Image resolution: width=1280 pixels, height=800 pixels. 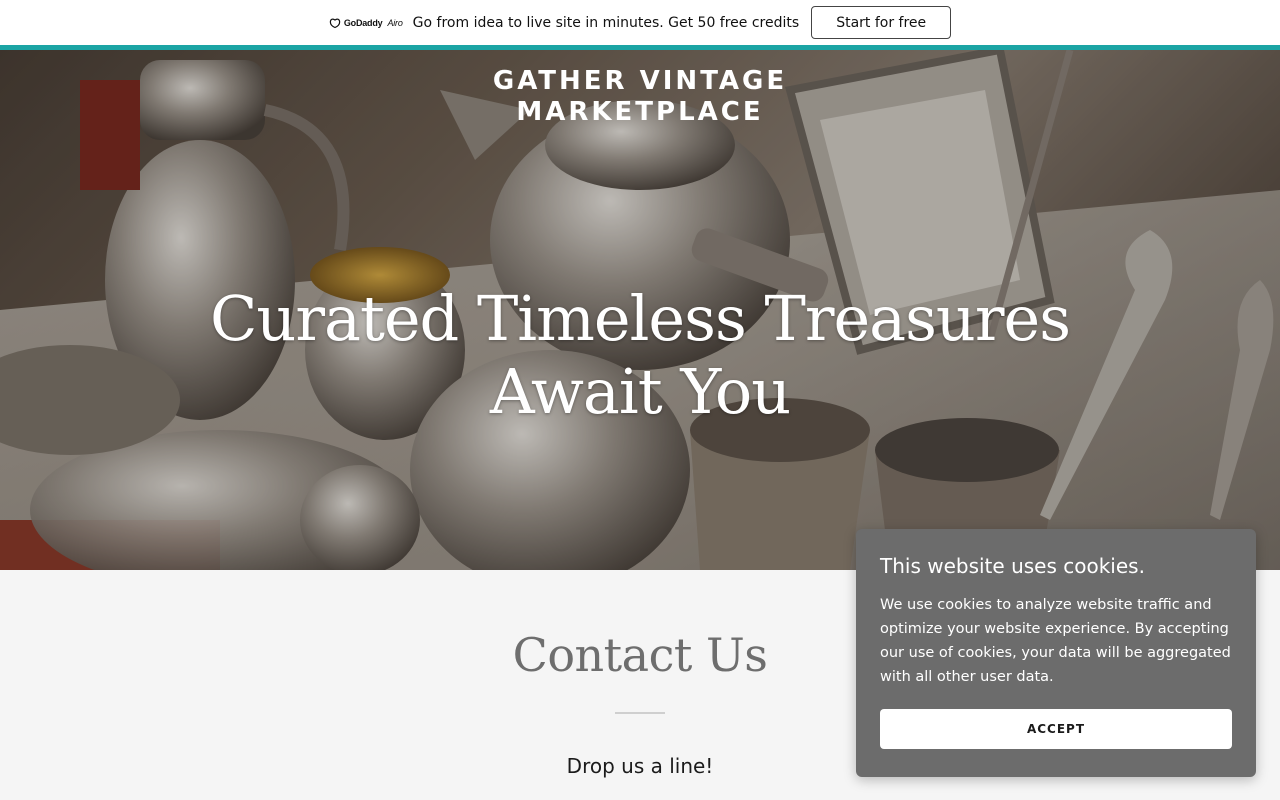 I want to click on logo-brand-text: GoDaddy, so click(x=363, y=22).